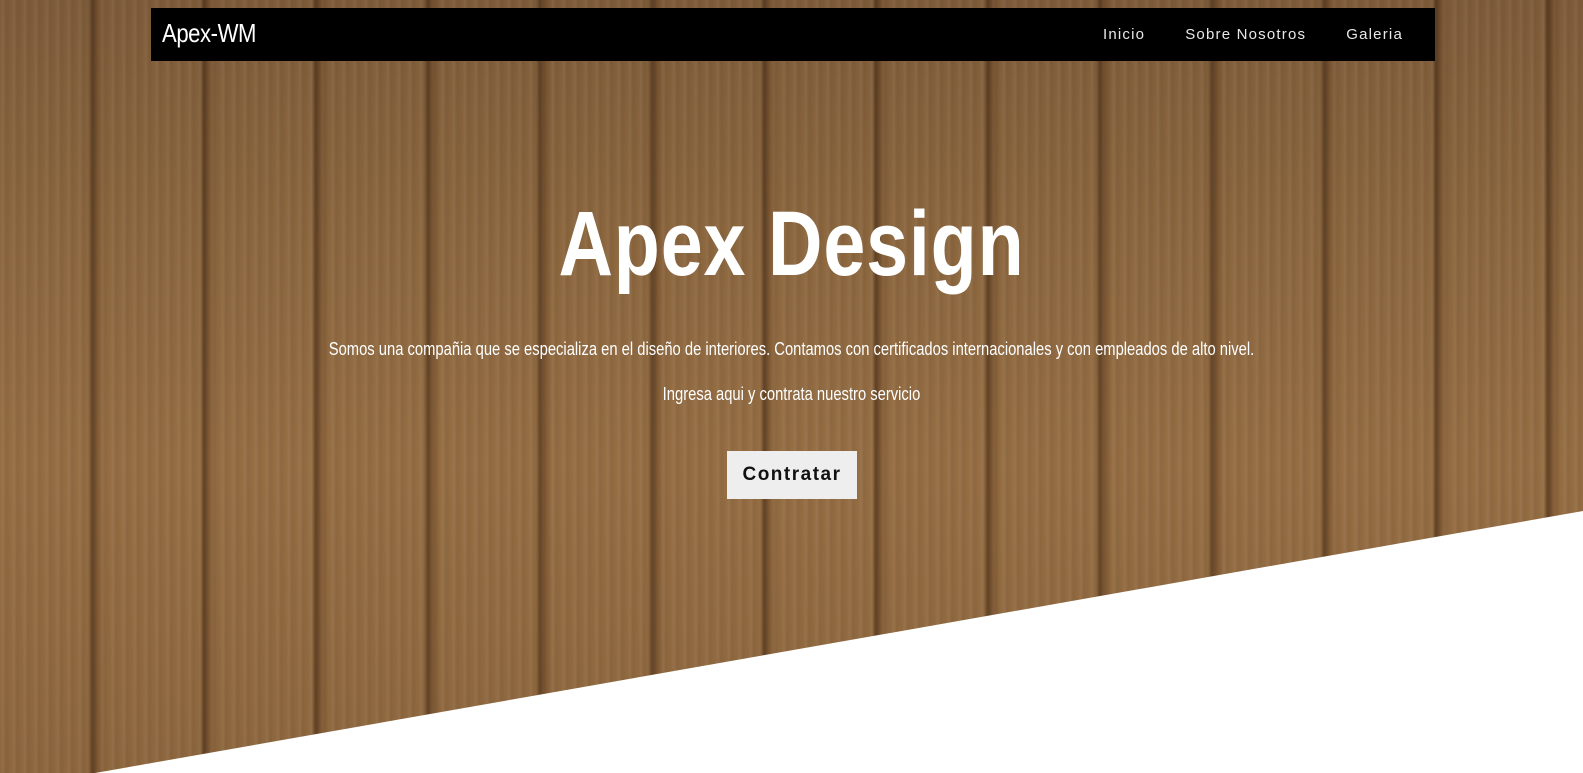 Image resolution: width=1583 pixels, height=773 pixels. What do you see at coordinates (1124, 34) in the screenshot?
I see `nav-link-inicio: Inicio` at bounding box center [1124, 34].